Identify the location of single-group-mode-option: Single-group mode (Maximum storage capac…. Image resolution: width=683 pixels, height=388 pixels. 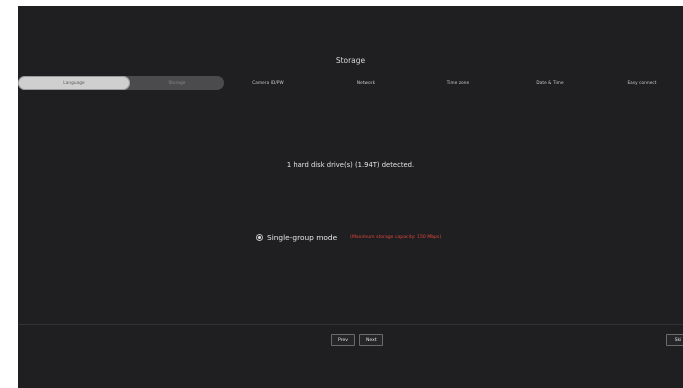
(348, 237).